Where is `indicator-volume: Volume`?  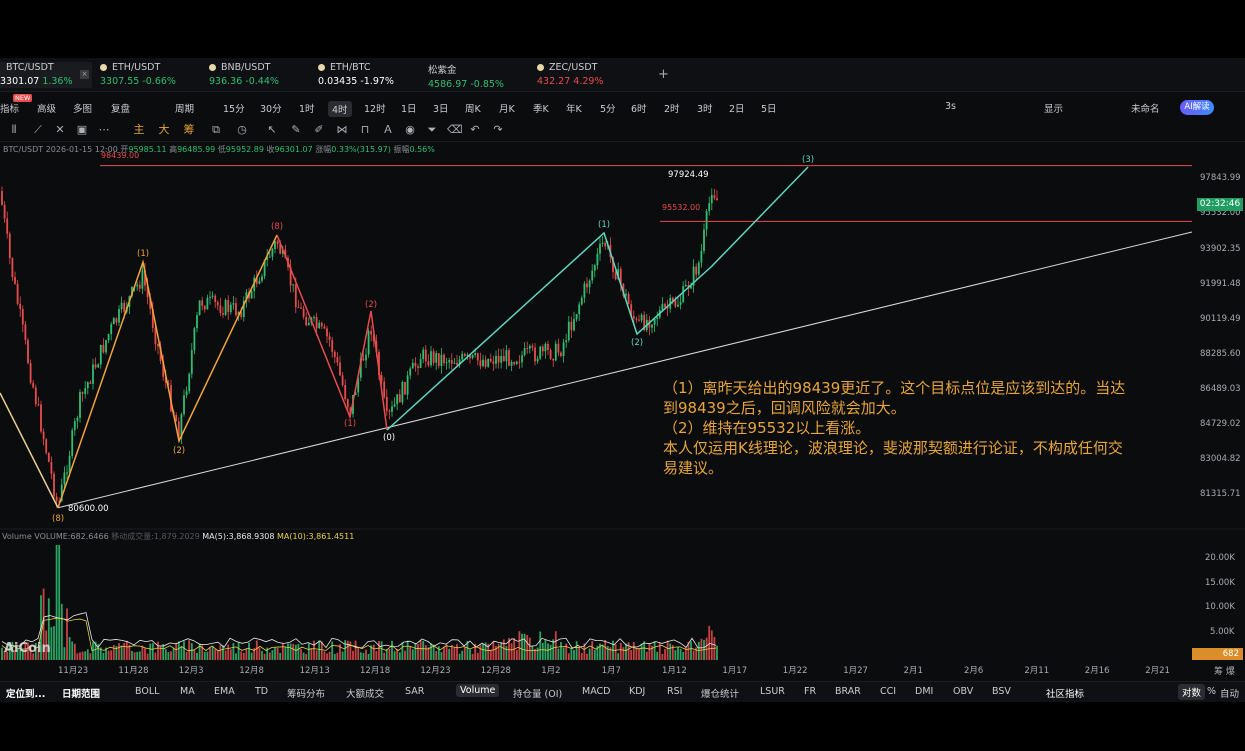
indicator-volume: Volume is located at coordinates (478, 690).